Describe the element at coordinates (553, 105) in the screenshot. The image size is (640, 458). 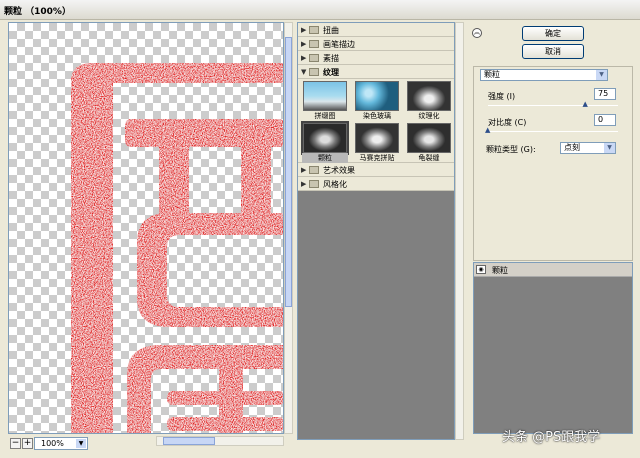
I see `intensity-slider-track` at that location.